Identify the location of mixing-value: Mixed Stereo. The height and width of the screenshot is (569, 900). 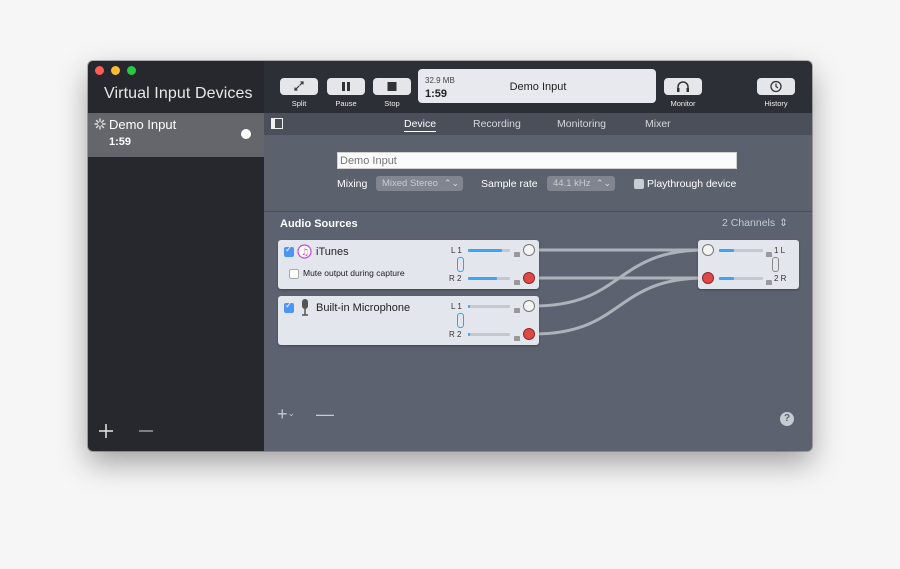
(410, 183).